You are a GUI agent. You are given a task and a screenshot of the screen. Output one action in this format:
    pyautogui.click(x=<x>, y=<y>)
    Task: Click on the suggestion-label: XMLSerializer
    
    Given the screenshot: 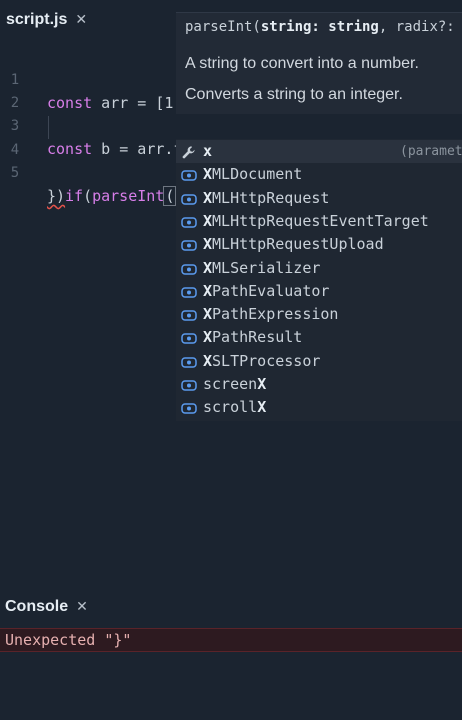 What is the action you would take?
    pyautogui.click(x=262, y=267)
    